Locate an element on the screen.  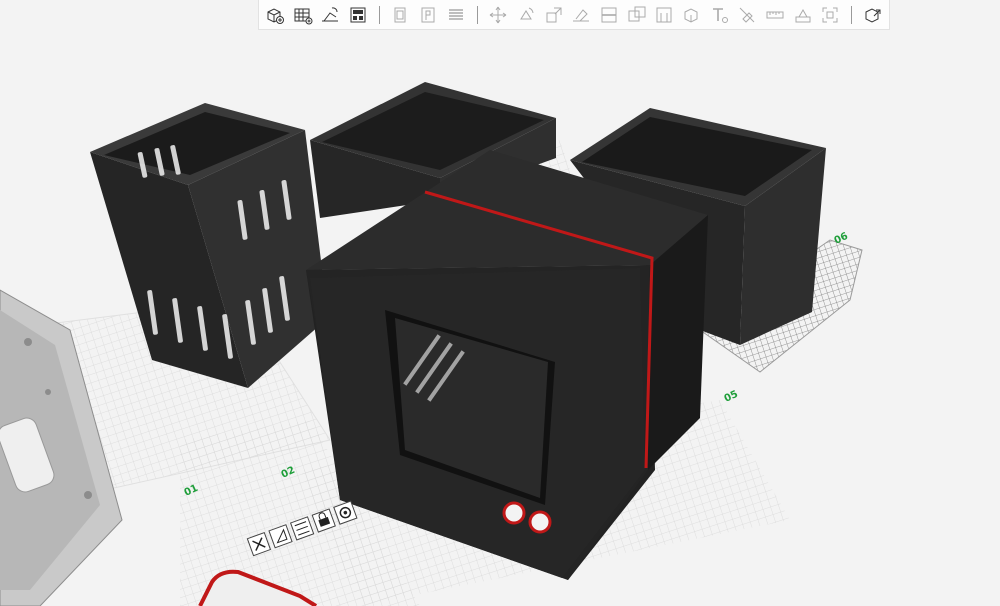
layers-icon is located at coordinates (456, 15).